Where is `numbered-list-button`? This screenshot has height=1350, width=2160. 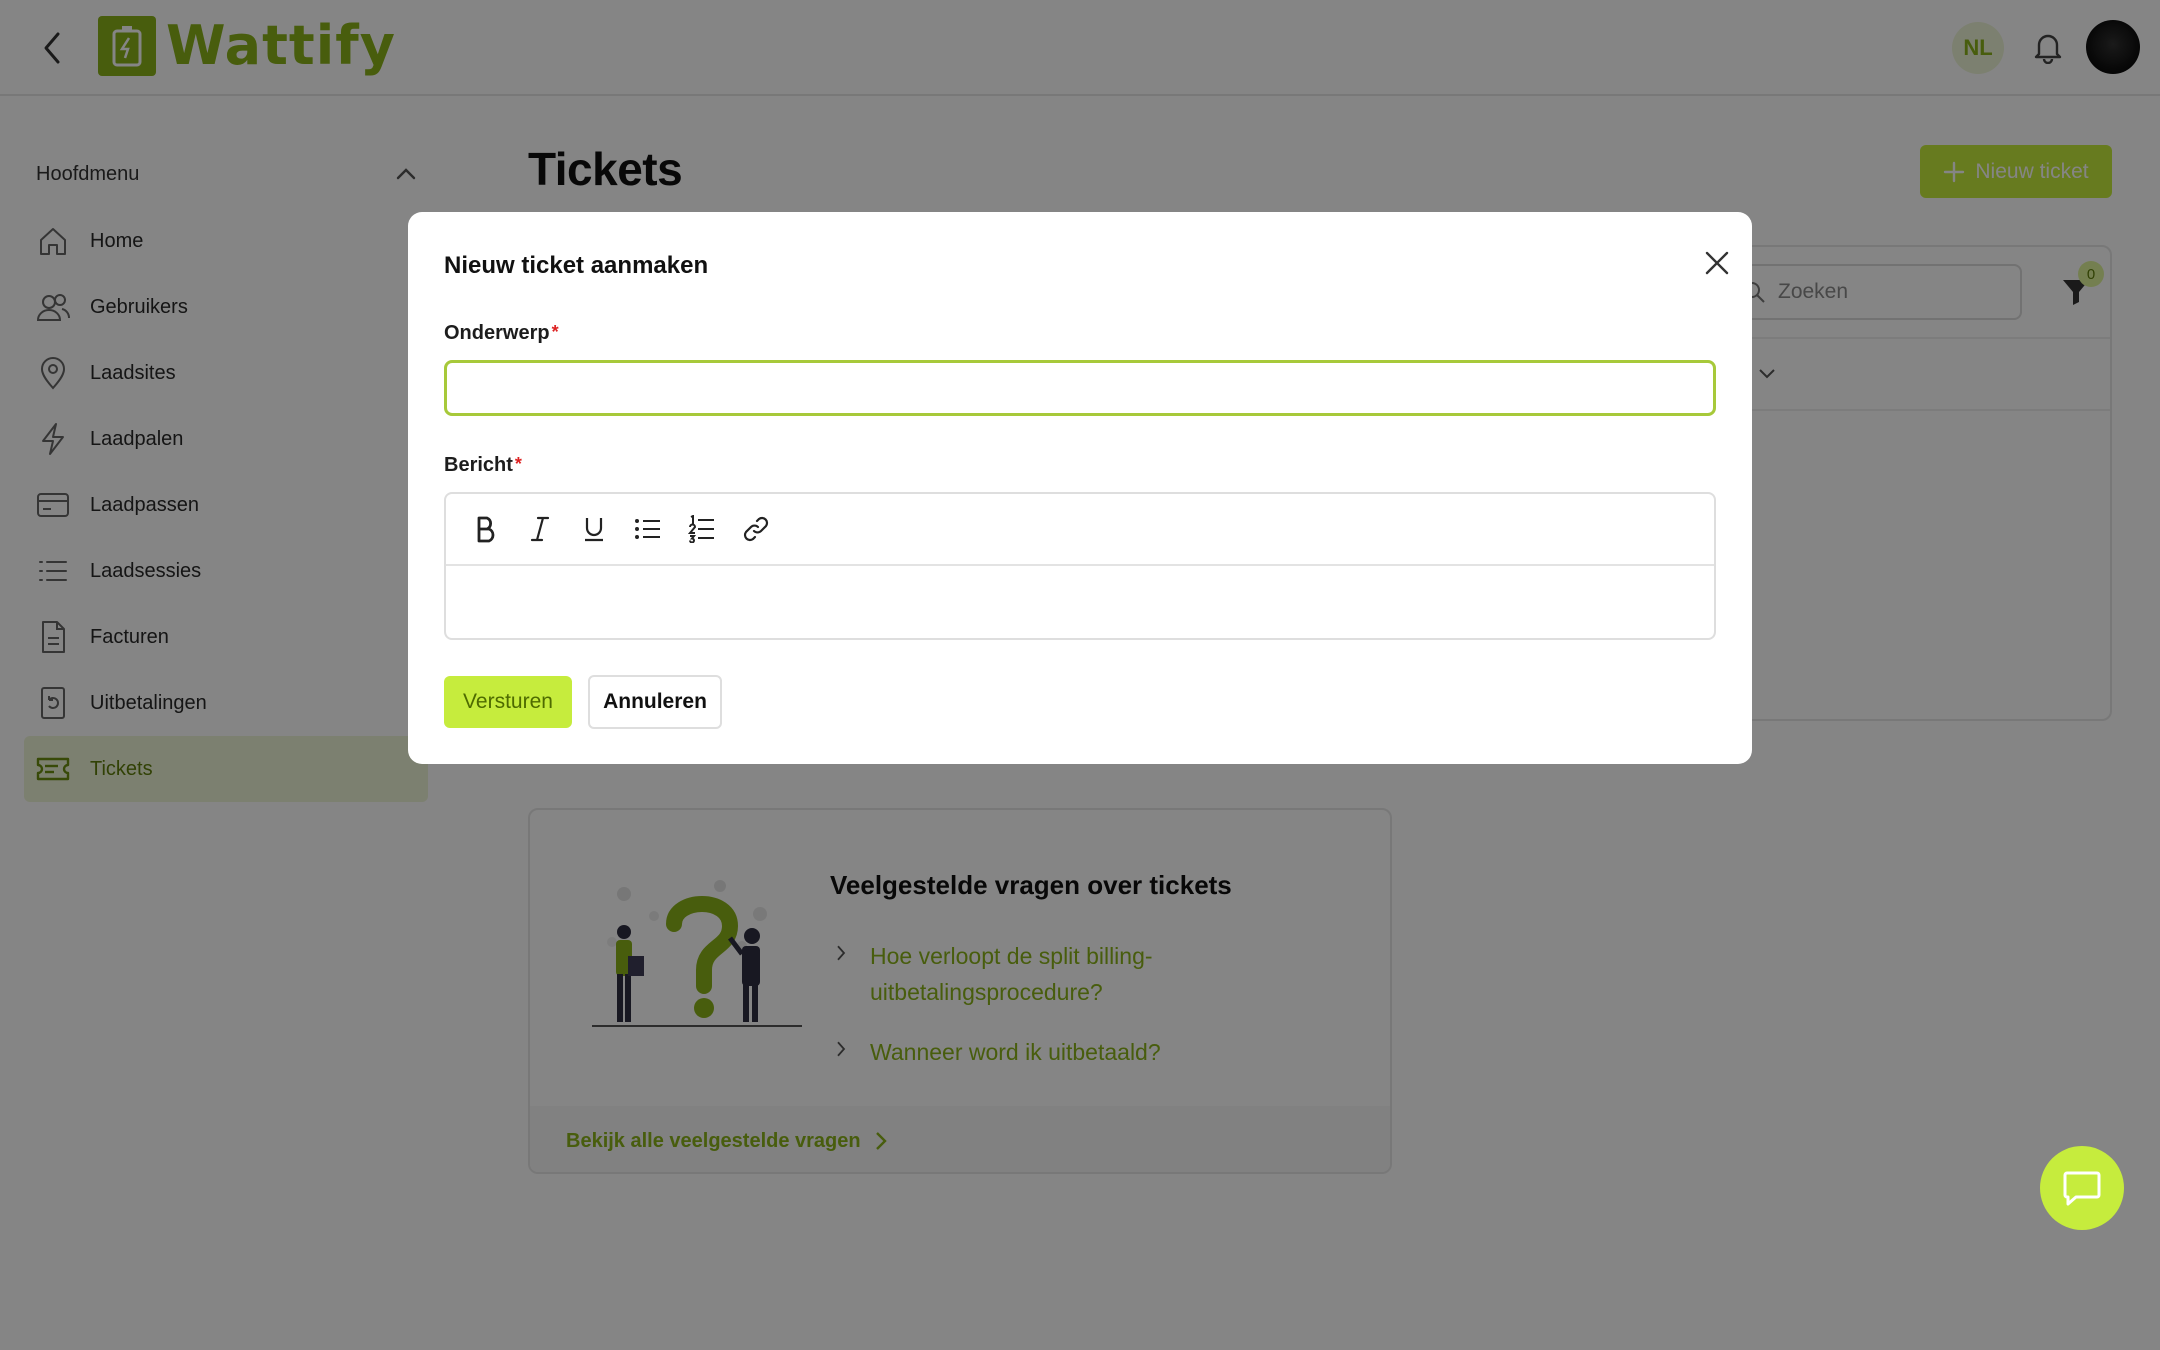 numbered-list-button is located at coordinates (702, 529).